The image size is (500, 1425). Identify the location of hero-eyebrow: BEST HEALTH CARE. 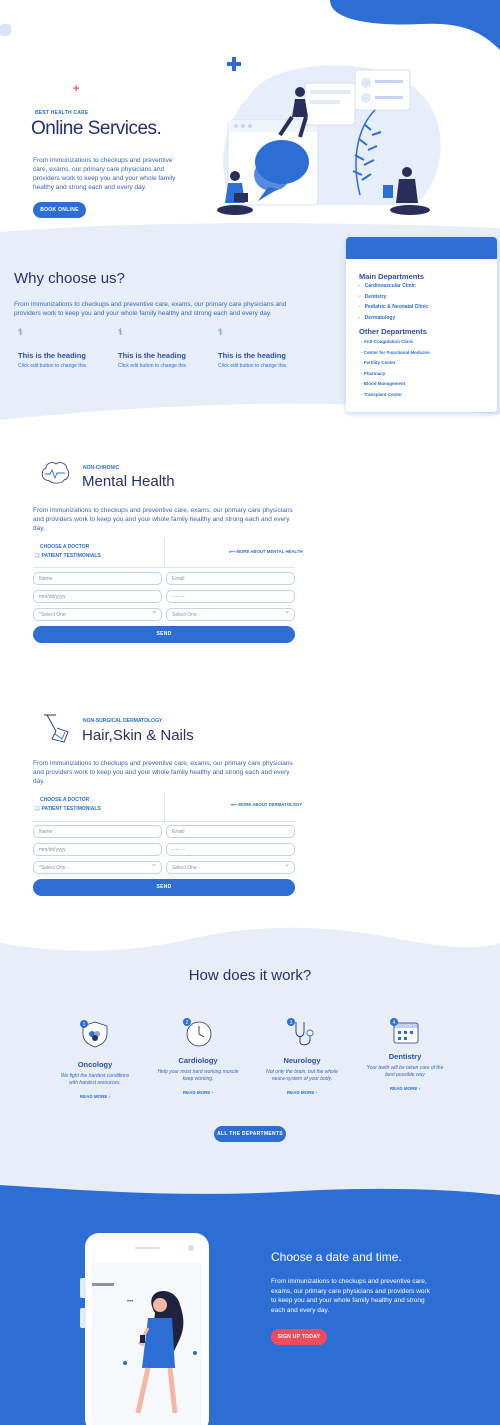
(62, 113).